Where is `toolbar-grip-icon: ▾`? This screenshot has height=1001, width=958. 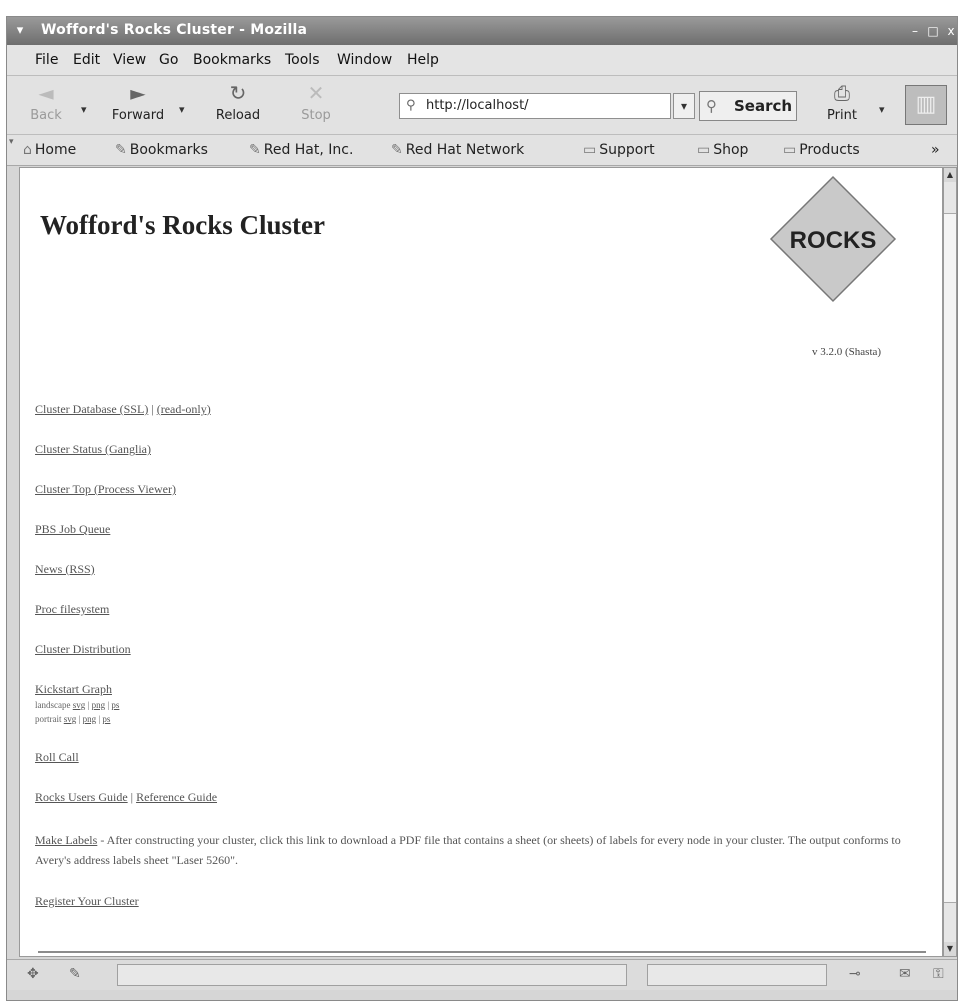
toolbar-grip-icon: ▾ is located at coordinates (11, 142).